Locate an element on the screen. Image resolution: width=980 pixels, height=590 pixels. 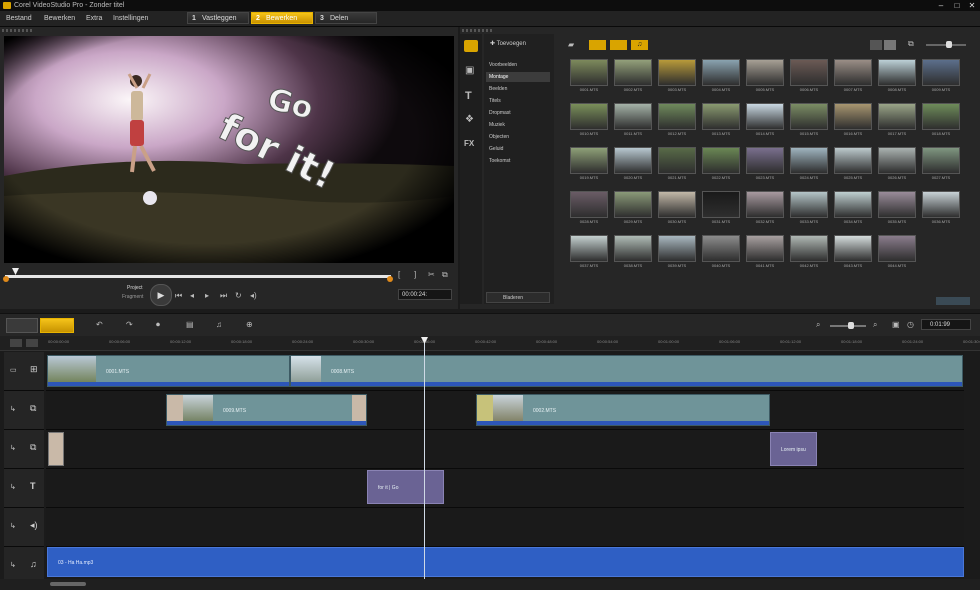
thumb-size-handle is located at coordinates (949, 44).